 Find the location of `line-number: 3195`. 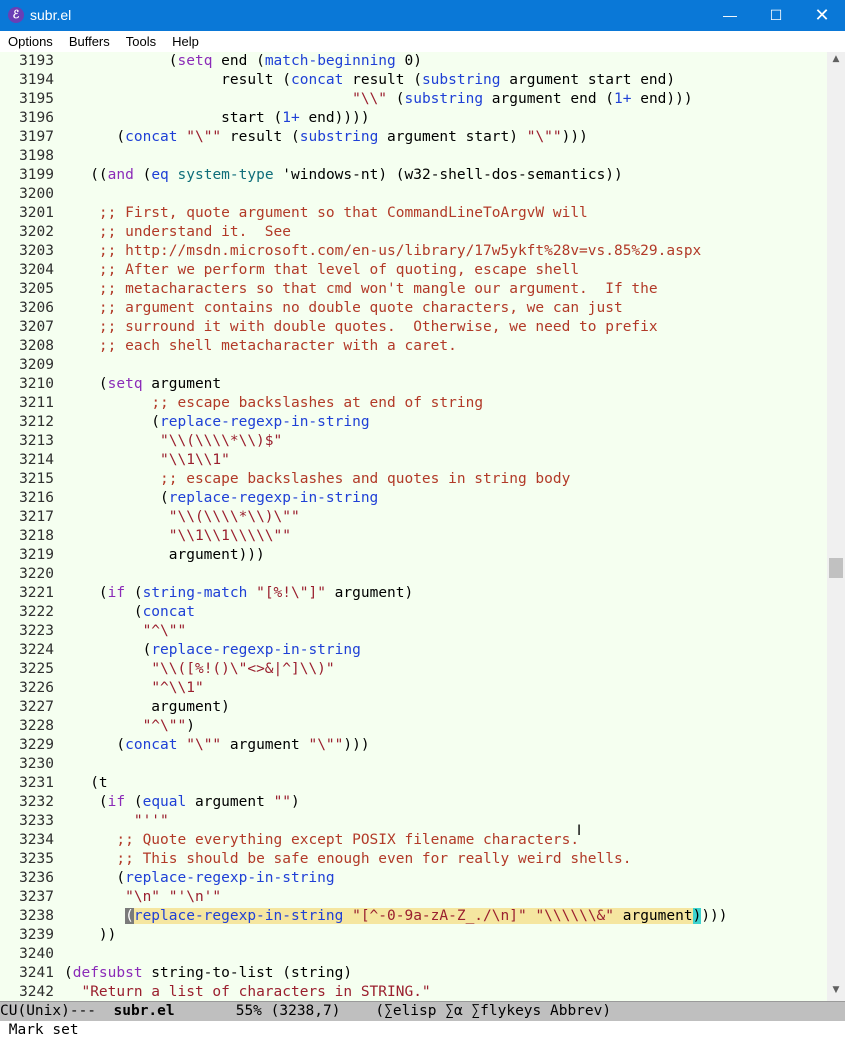

line-number: 3195 is located at coordinates (36, 99).